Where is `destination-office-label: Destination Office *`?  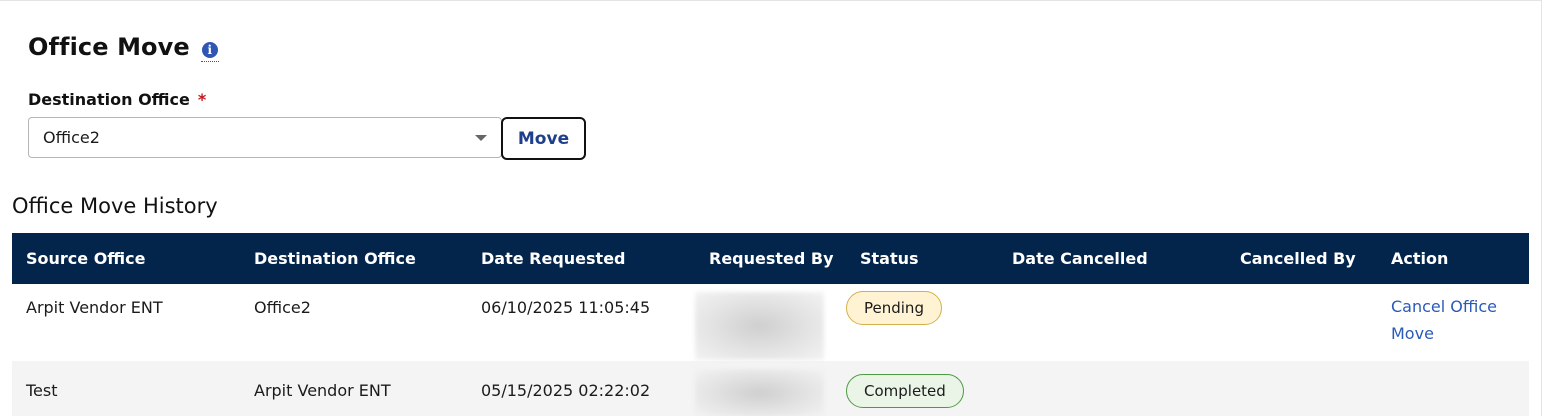
destination-office-label: Destination Office * is located at coordinates (117, 99).